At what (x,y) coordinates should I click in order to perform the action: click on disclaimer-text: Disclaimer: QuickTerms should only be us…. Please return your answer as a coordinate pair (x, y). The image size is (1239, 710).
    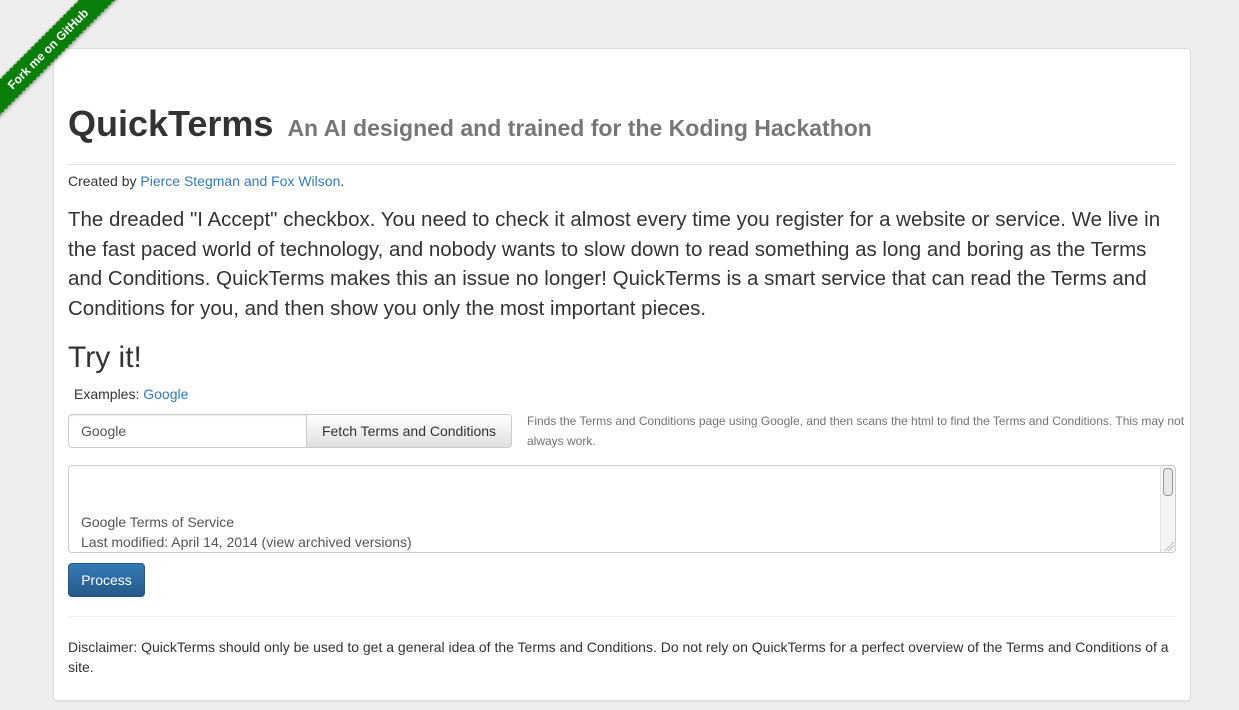
    Looking at the image, I should click on (618, 657).